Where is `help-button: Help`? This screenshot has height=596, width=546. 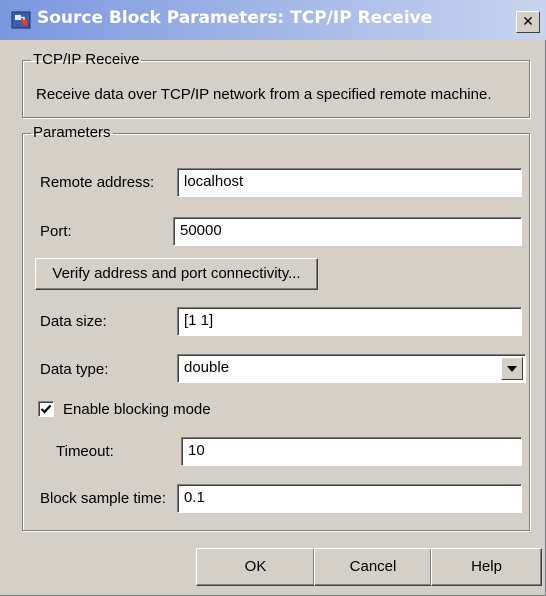
help-button: Help is located at coordinates (486, 567).